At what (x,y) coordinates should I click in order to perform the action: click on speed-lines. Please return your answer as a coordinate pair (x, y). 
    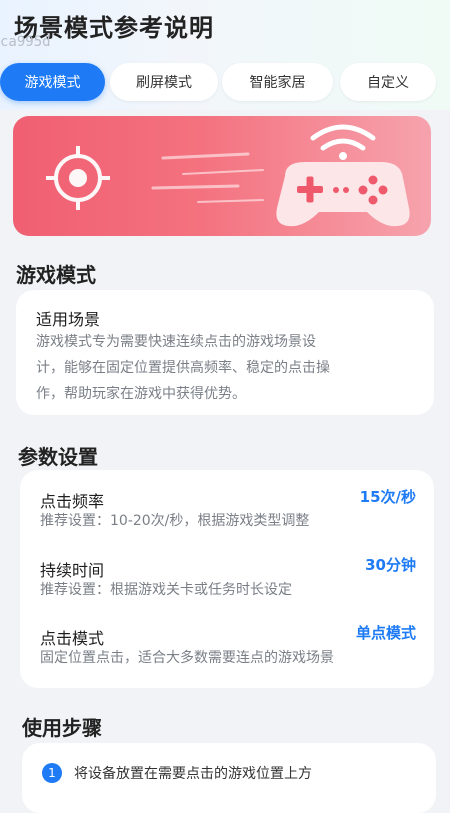
    Looking at the image, I should click on (207, 177).